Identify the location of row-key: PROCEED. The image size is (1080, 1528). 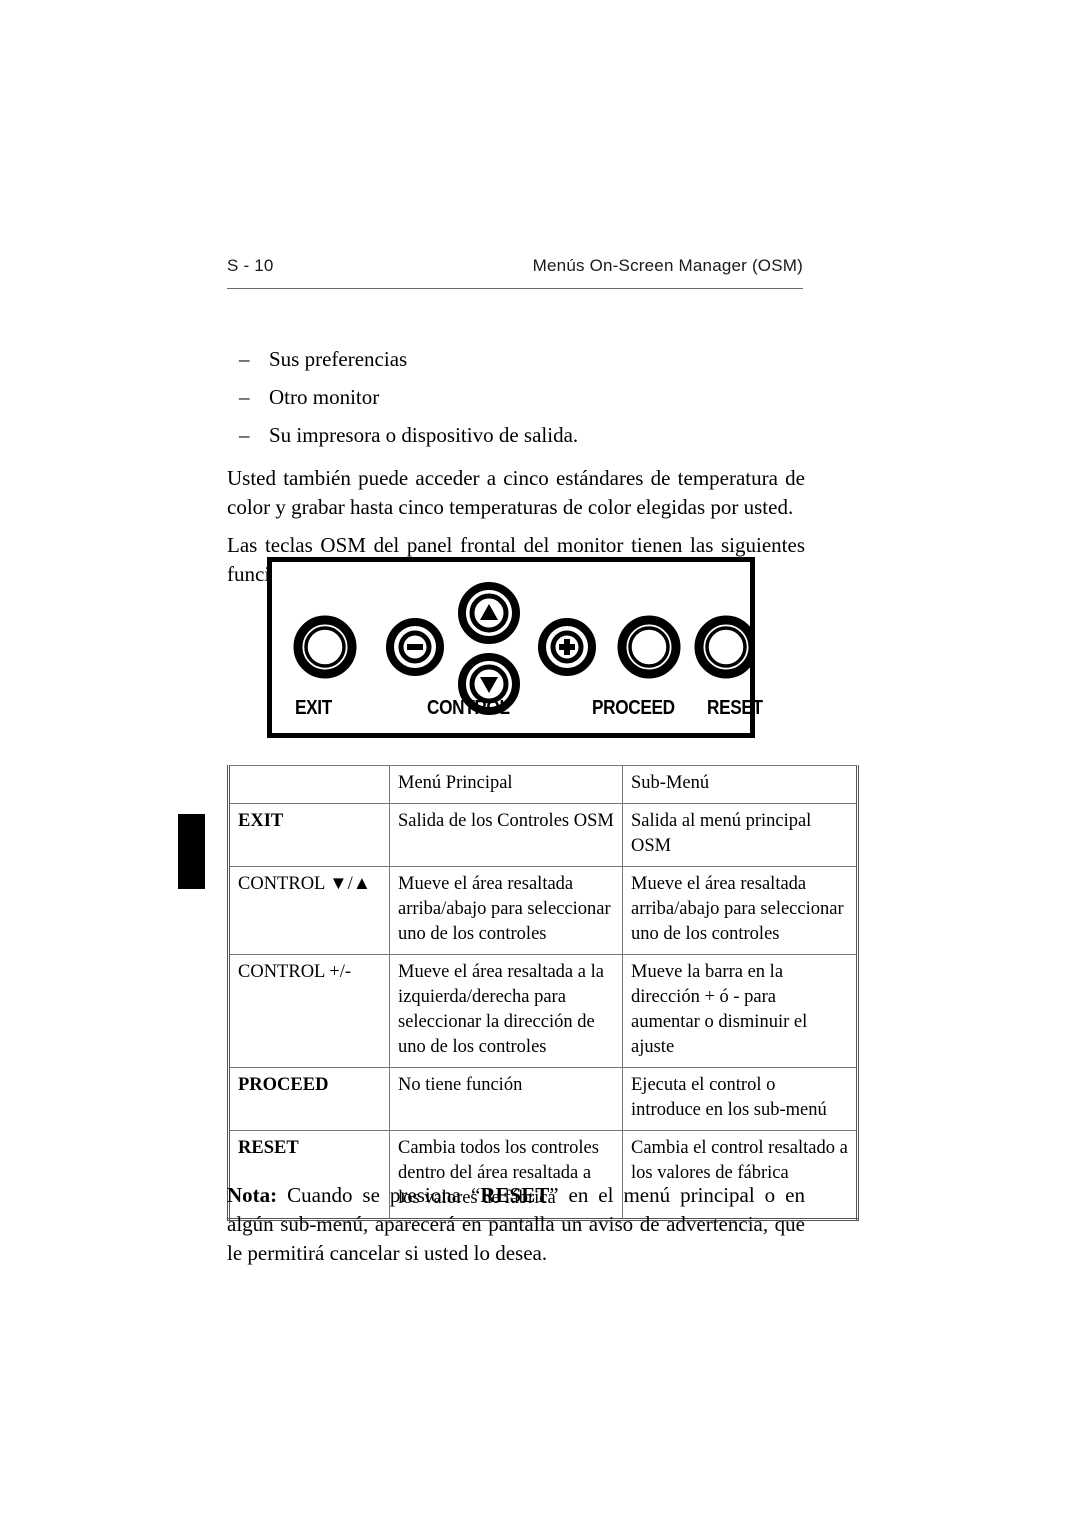
(309, 1099).